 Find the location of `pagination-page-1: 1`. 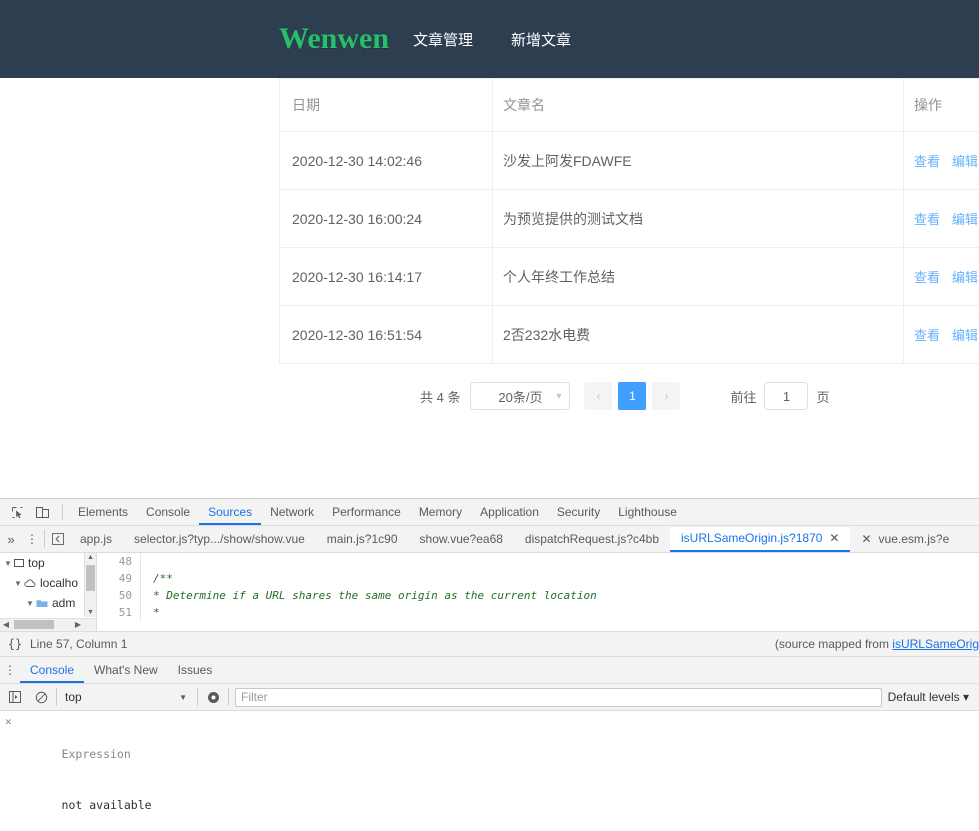

pagination-page-1: 1 is located at coordinates (632, 396).